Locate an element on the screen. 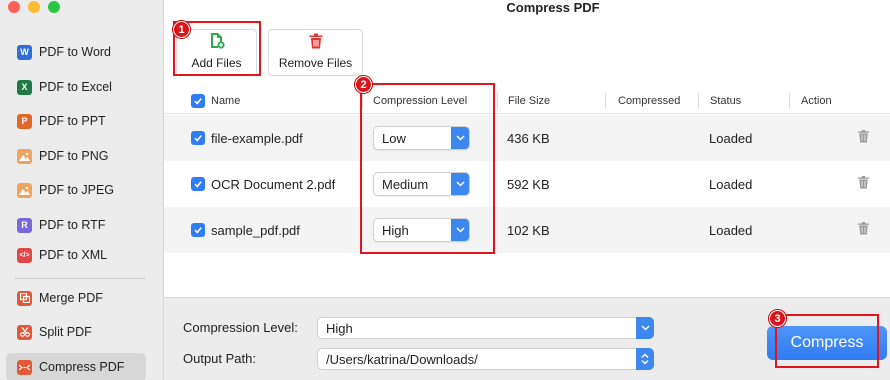 The width and height of the screenshot is (890, 380). checkbox-icon is located at coordinates (198, 100).